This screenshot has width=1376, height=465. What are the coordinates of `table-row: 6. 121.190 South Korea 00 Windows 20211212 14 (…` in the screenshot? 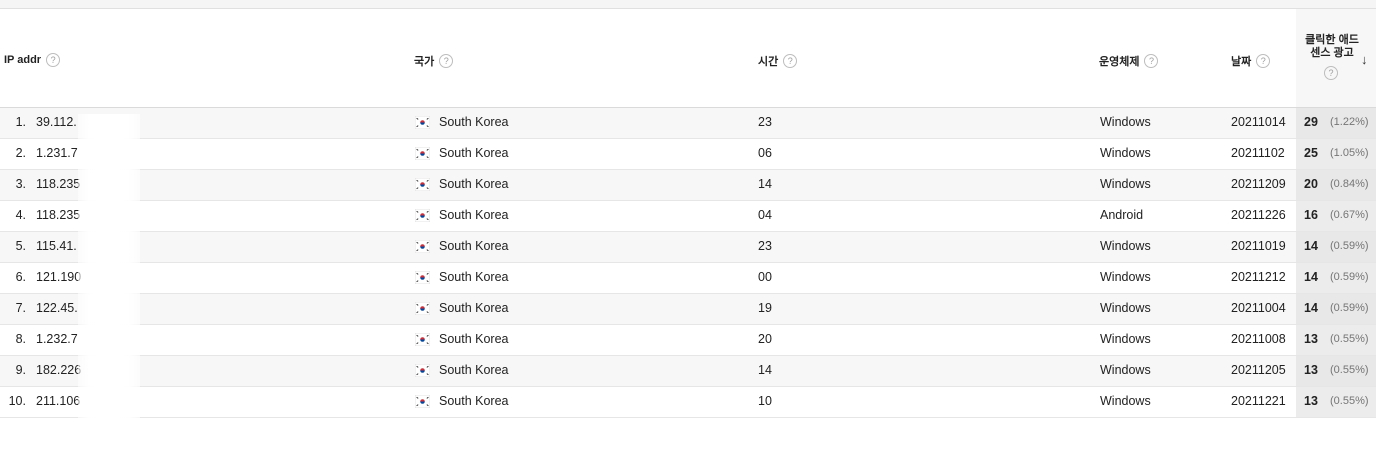 It's located at (688, 278).